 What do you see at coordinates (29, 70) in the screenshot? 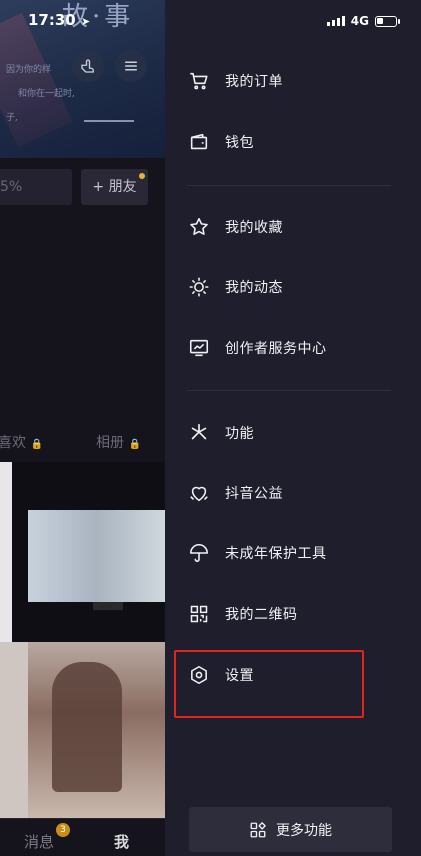
I see `cover-text-line: 因为你的样` at bounding box center [29, 70].